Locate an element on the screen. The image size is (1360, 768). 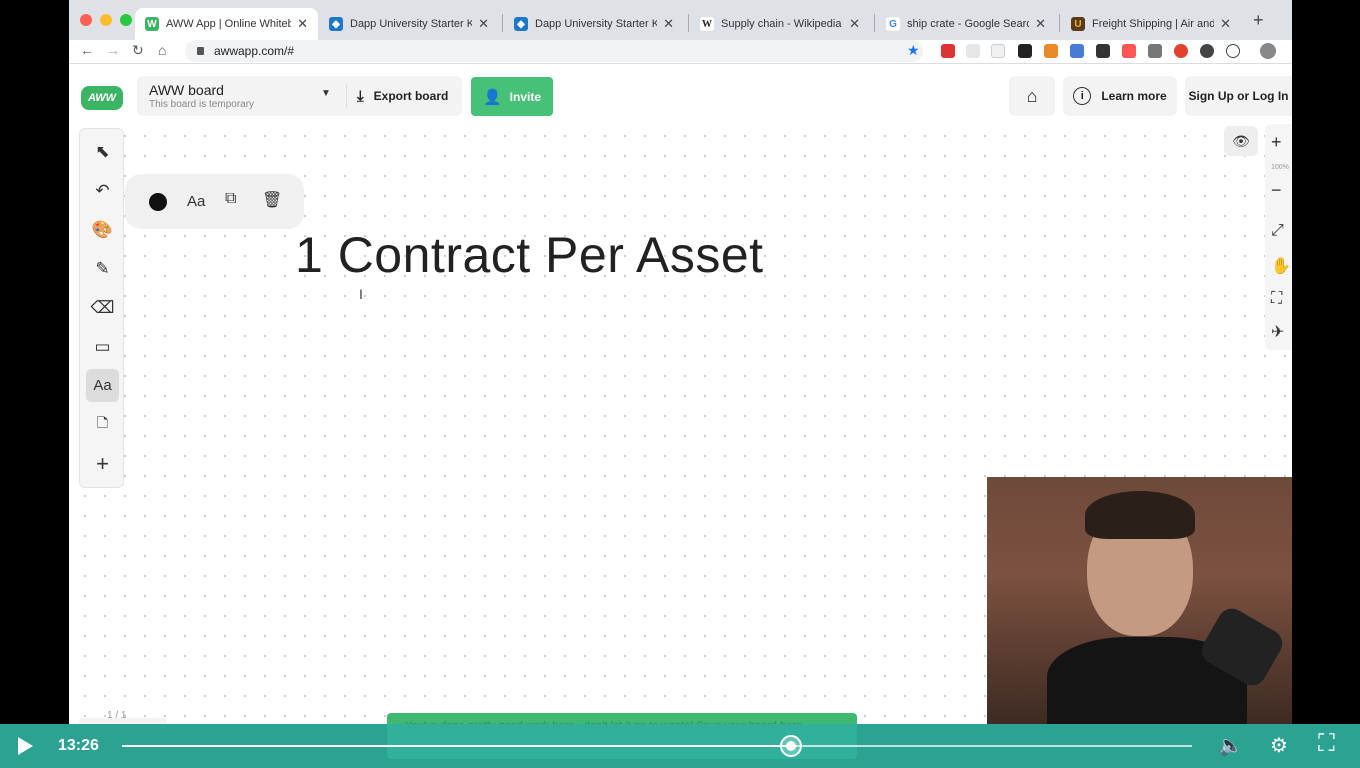
zoom-panel: + 100% − ⤢ ✋ ⛶ ✈ is located at coordinates (1278, 237).